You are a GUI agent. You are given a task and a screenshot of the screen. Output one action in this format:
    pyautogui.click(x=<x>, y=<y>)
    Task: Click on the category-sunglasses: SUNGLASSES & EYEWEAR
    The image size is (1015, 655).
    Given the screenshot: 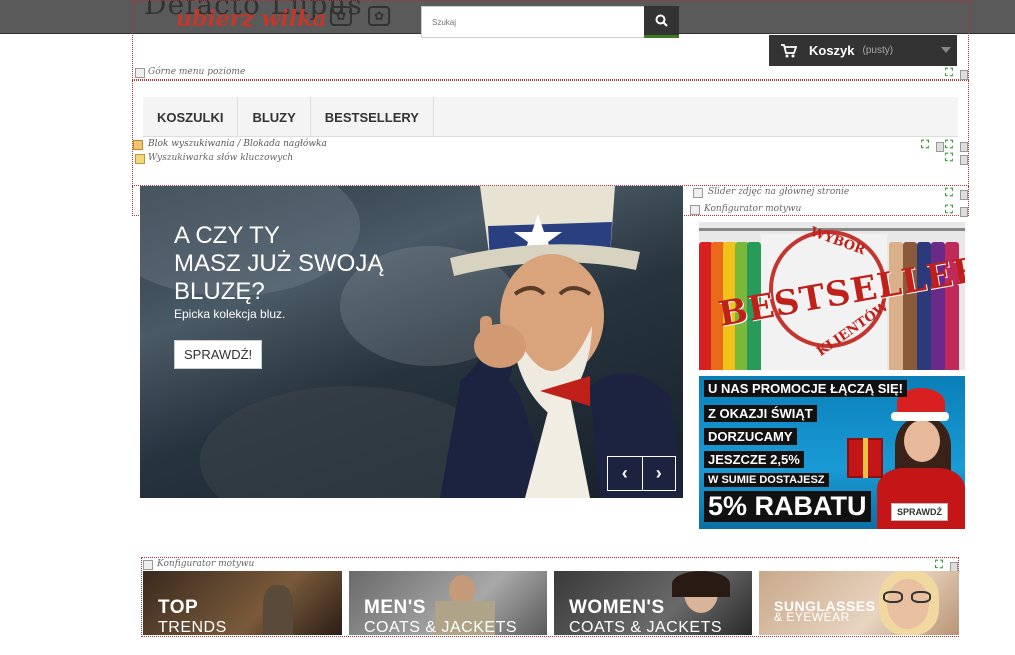 What is the action you would take?
    pyautogui.click(x=859, y=603)
    